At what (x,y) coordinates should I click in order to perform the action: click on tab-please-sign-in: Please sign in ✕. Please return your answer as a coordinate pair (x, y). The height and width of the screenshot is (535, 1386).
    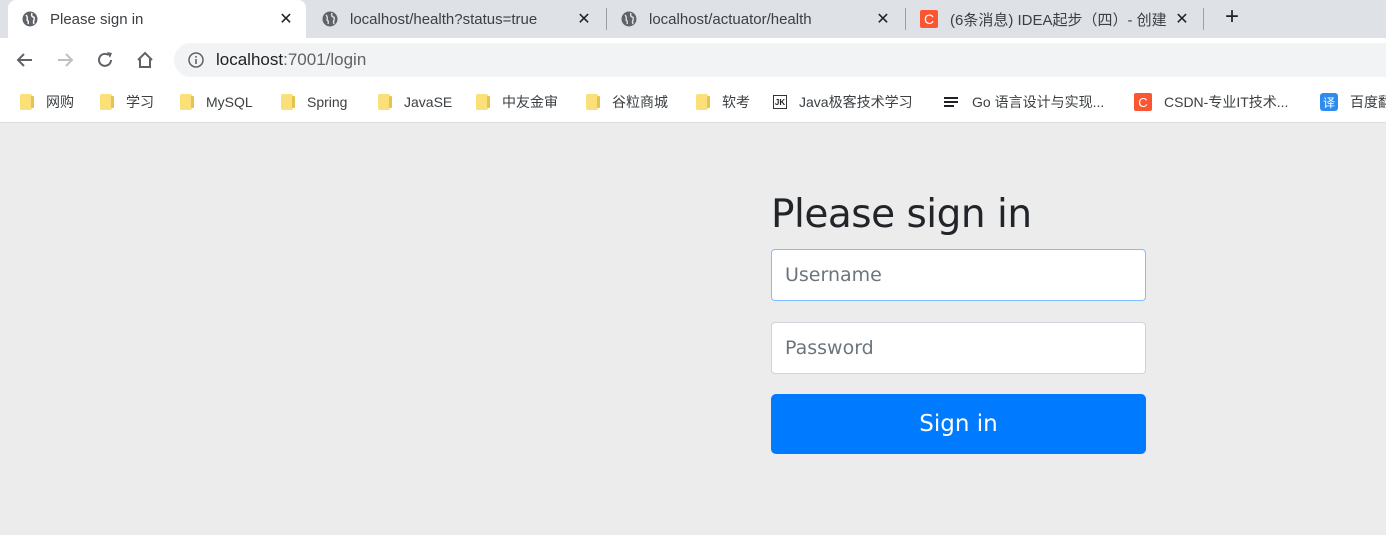
    Looking at the image, I should click on (157, 19).